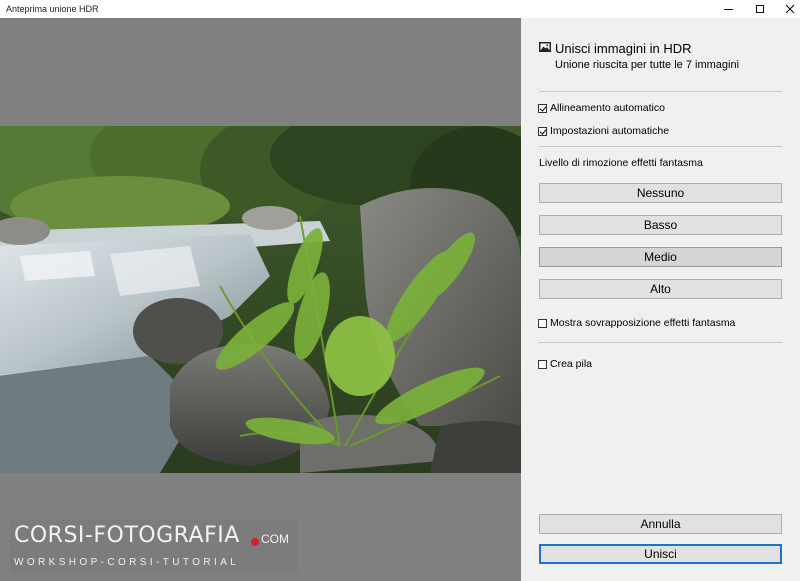 The height and width of the screenshot is (581, 800). Describe the element at coordinates (610, 131) in the screenshot. I see `auto-settings-label: Impostazioni automatiche` at that location.